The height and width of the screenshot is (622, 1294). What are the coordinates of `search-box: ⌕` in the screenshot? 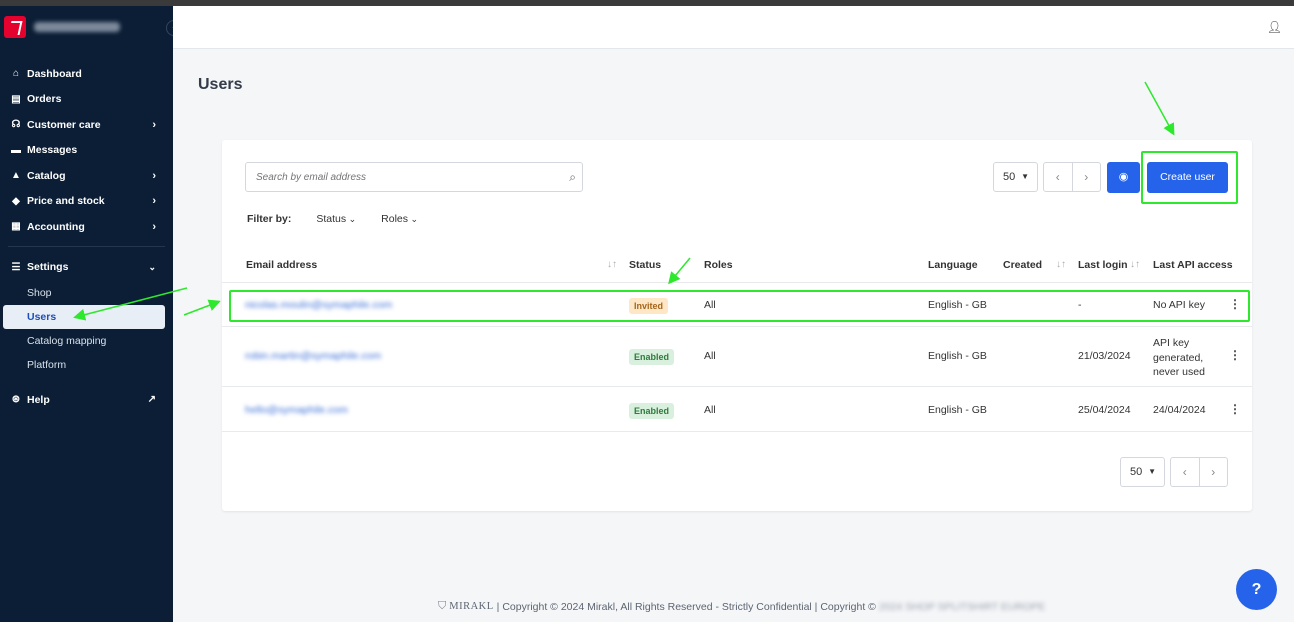 It's located at (414, 177).